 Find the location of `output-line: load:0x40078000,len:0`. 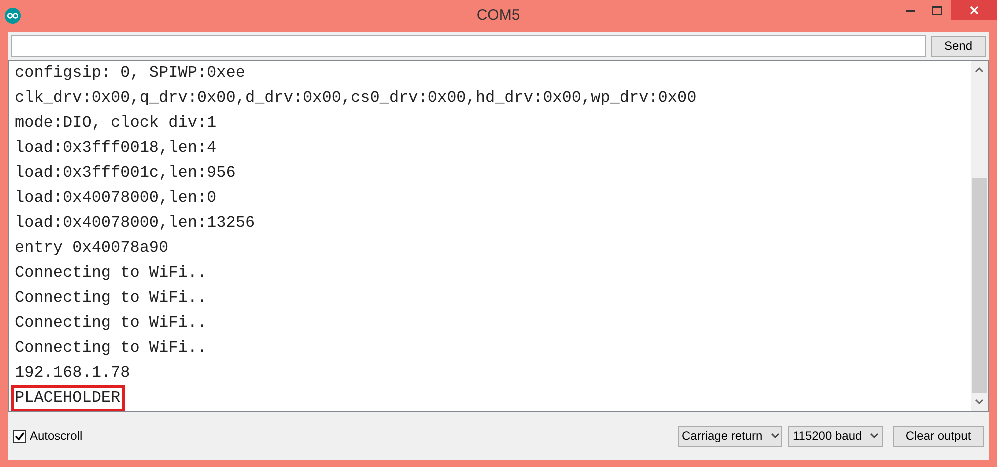

output-line: load:0x40078000,len:0 is located at coordinates (116, 198).